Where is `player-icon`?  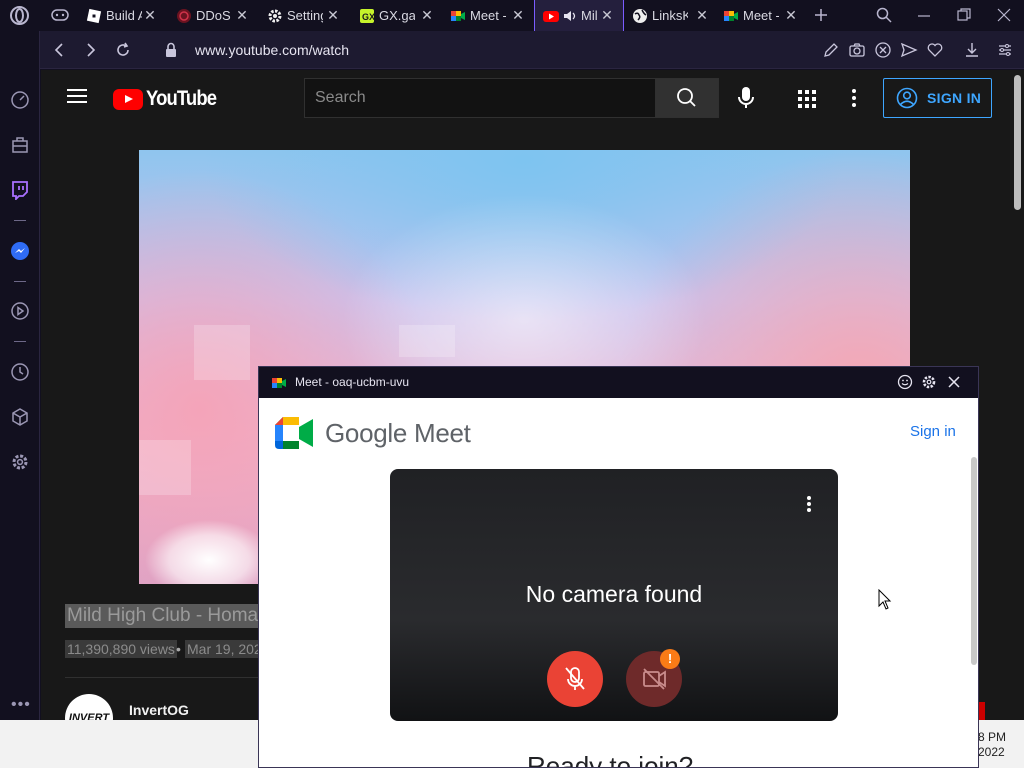
player-icon is located at coordinates (20, 311).